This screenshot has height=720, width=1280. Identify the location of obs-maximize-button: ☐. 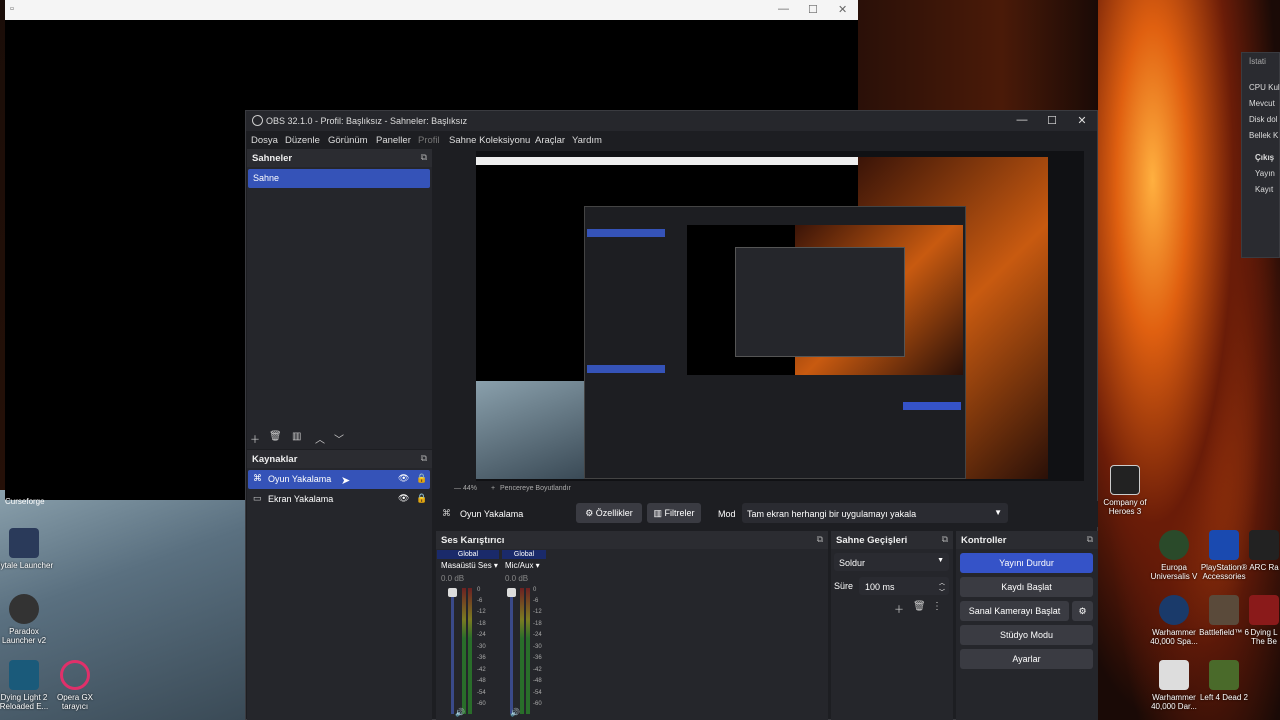
(1052, 120).